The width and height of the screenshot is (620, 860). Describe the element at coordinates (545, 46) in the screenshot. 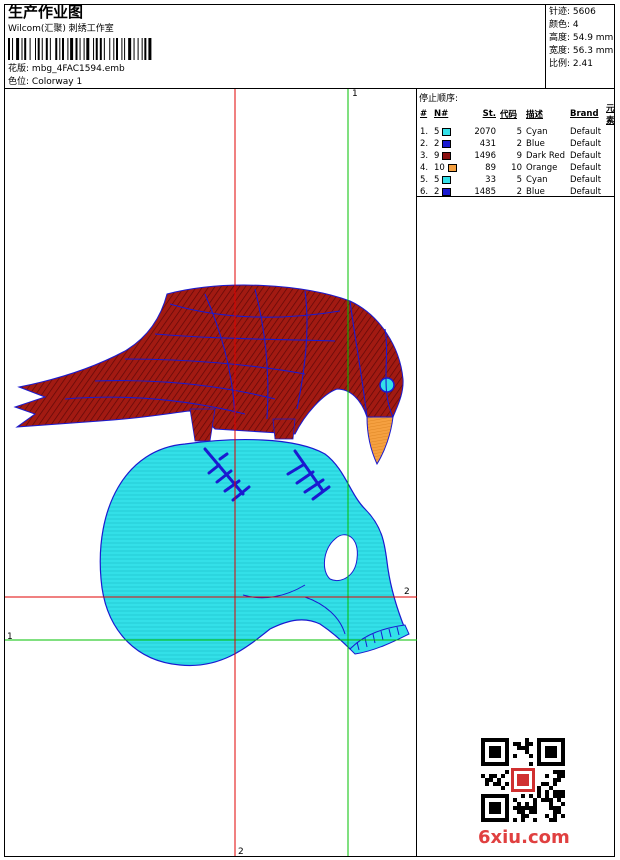

I see `stats-divider` at that location.